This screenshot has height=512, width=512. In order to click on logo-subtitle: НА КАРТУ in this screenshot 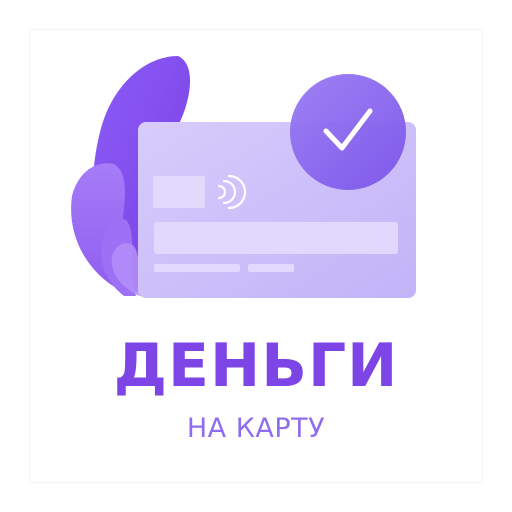, I will do `click(256, 428)`.